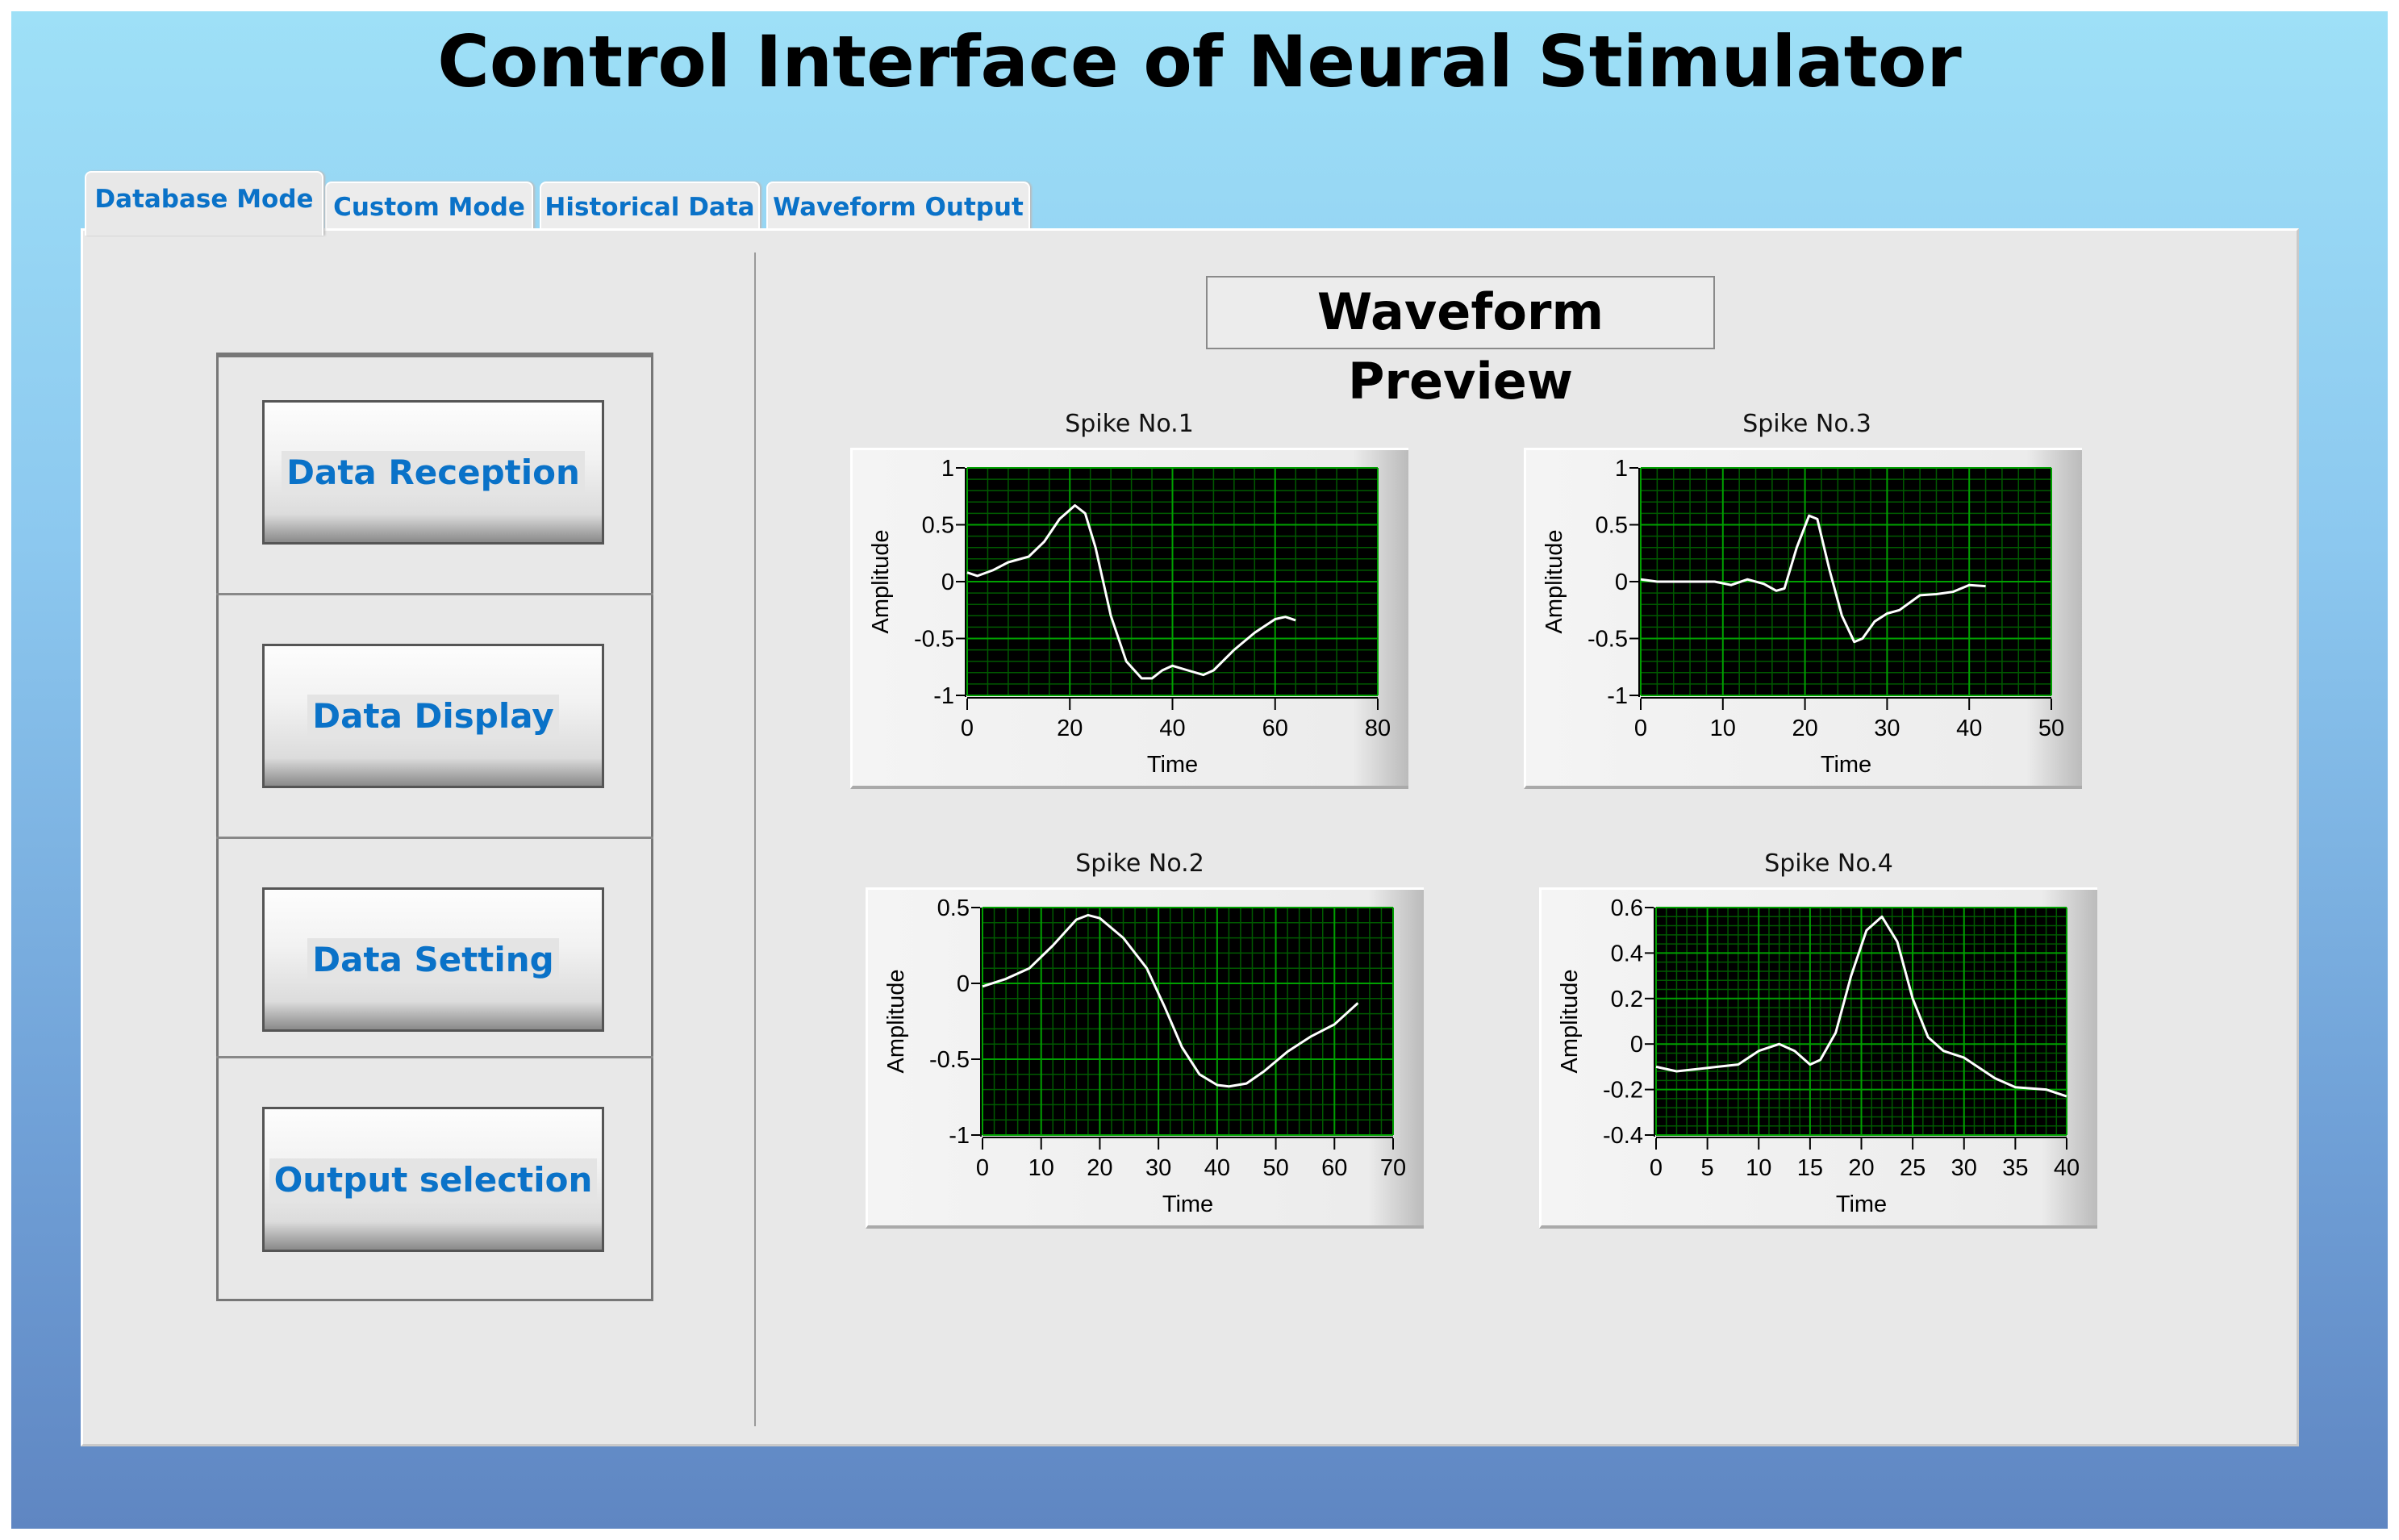 The width and height of the screenshot is (2399, 1540). What do you see at coordinates (1393, 1168) in the screenshot?
I see `x-tick-label: 70` at bounding box center [1393, 1168].